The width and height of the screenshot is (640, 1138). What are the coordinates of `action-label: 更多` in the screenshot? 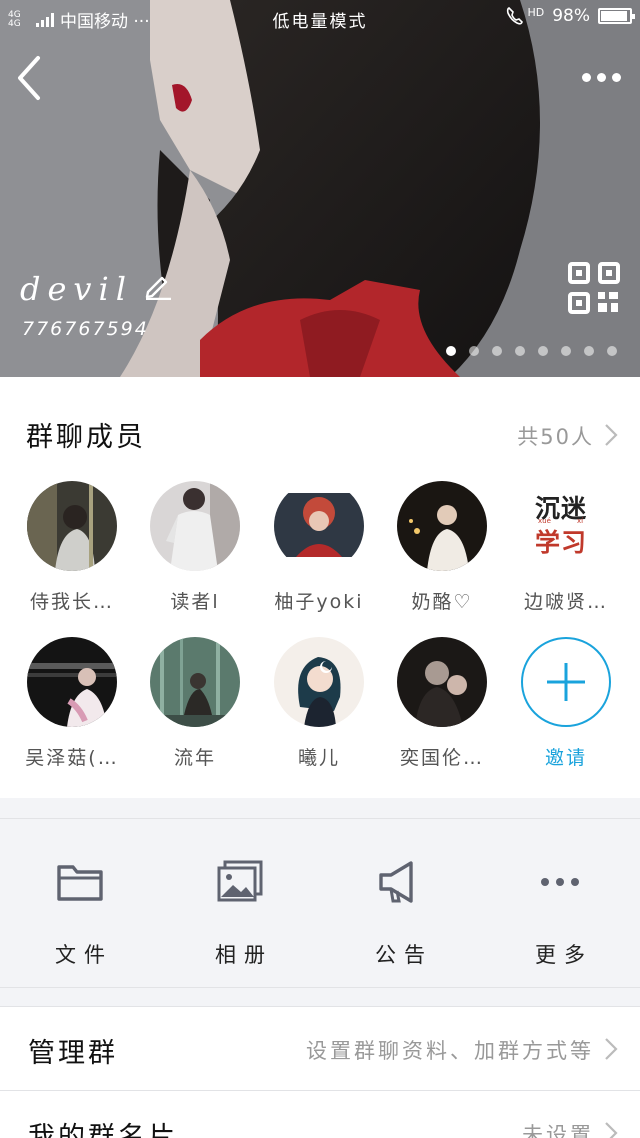 It's located at (564, 955).